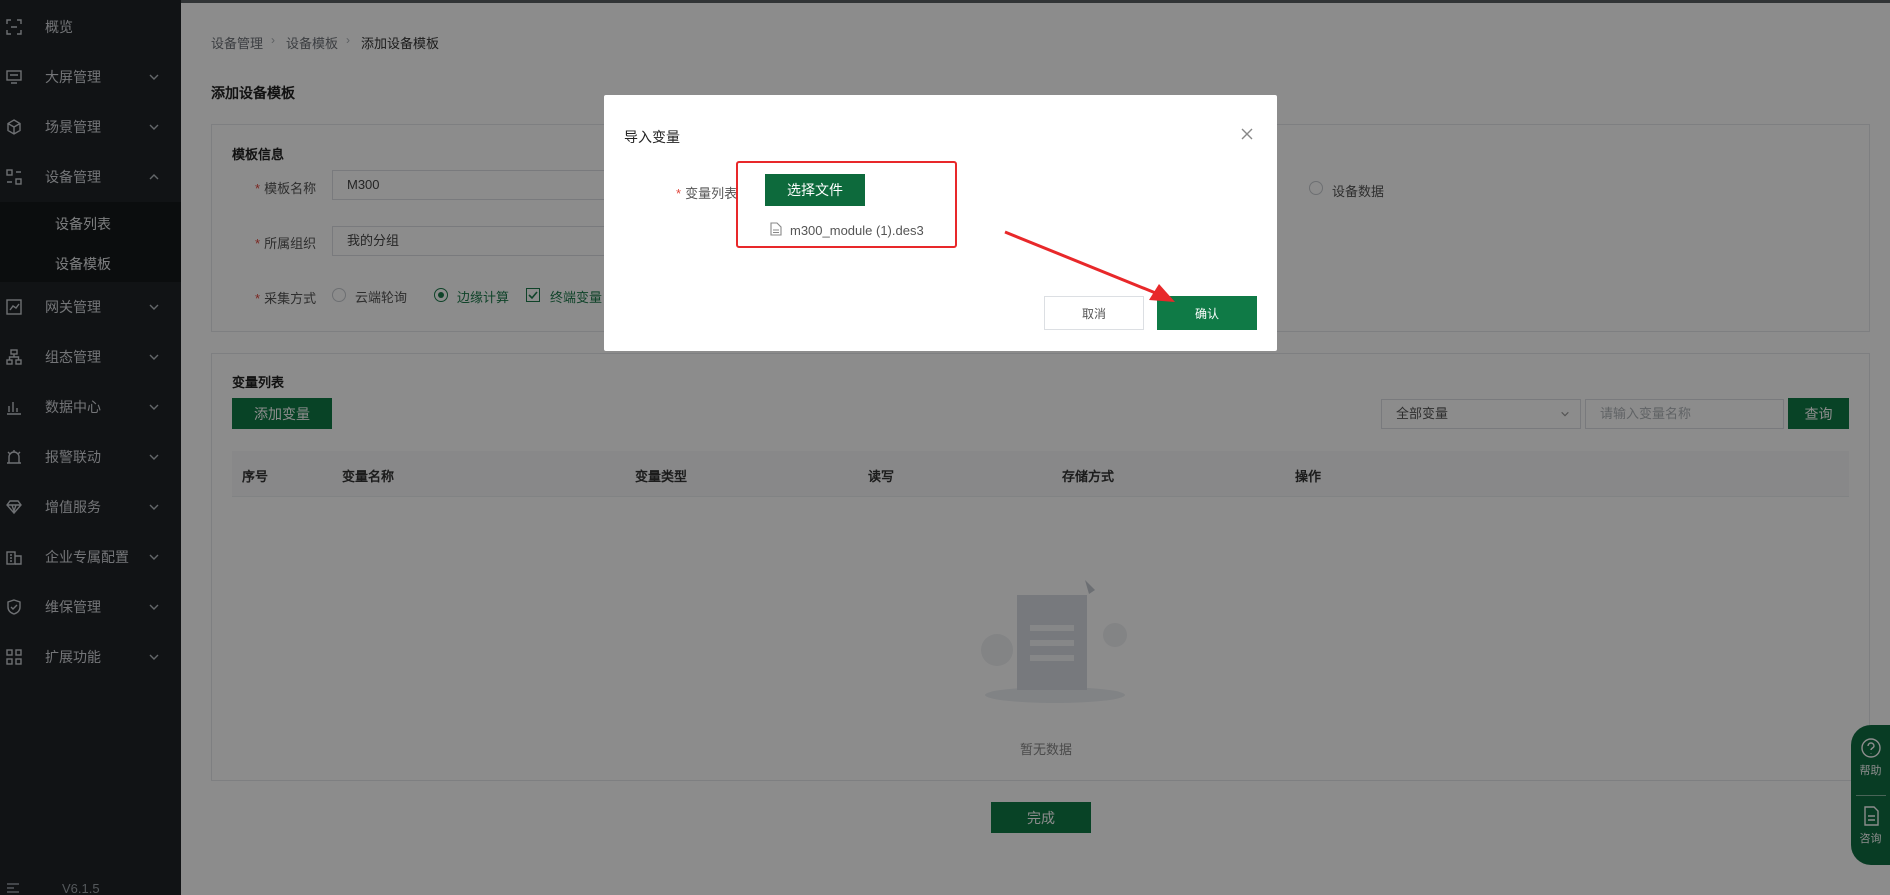  What do you see at coordinates (707, 193) in the screenshot?
I see `variable-list-label: * 变量列表` at bounding box center [707, 193].